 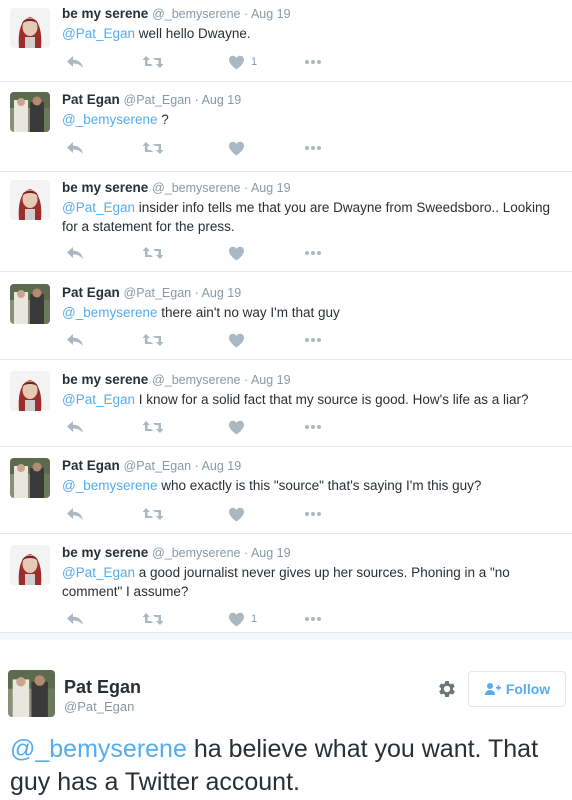 I want to click on like-count: 1, so click(x=254, y=619).